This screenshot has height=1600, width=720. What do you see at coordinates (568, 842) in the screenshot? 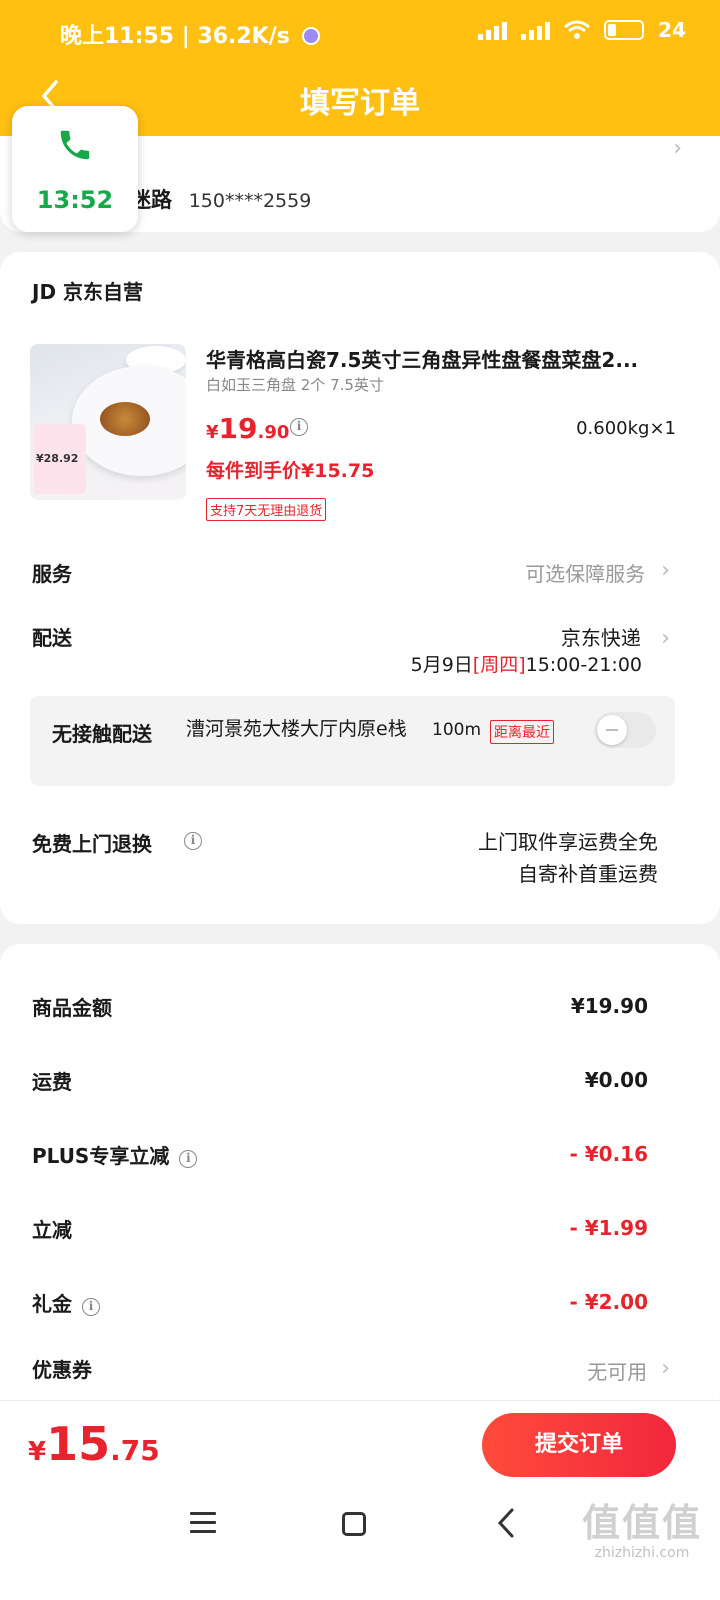
I see `free-return-line1: 上门取件享运费全免` at bounding box center [568, 842].